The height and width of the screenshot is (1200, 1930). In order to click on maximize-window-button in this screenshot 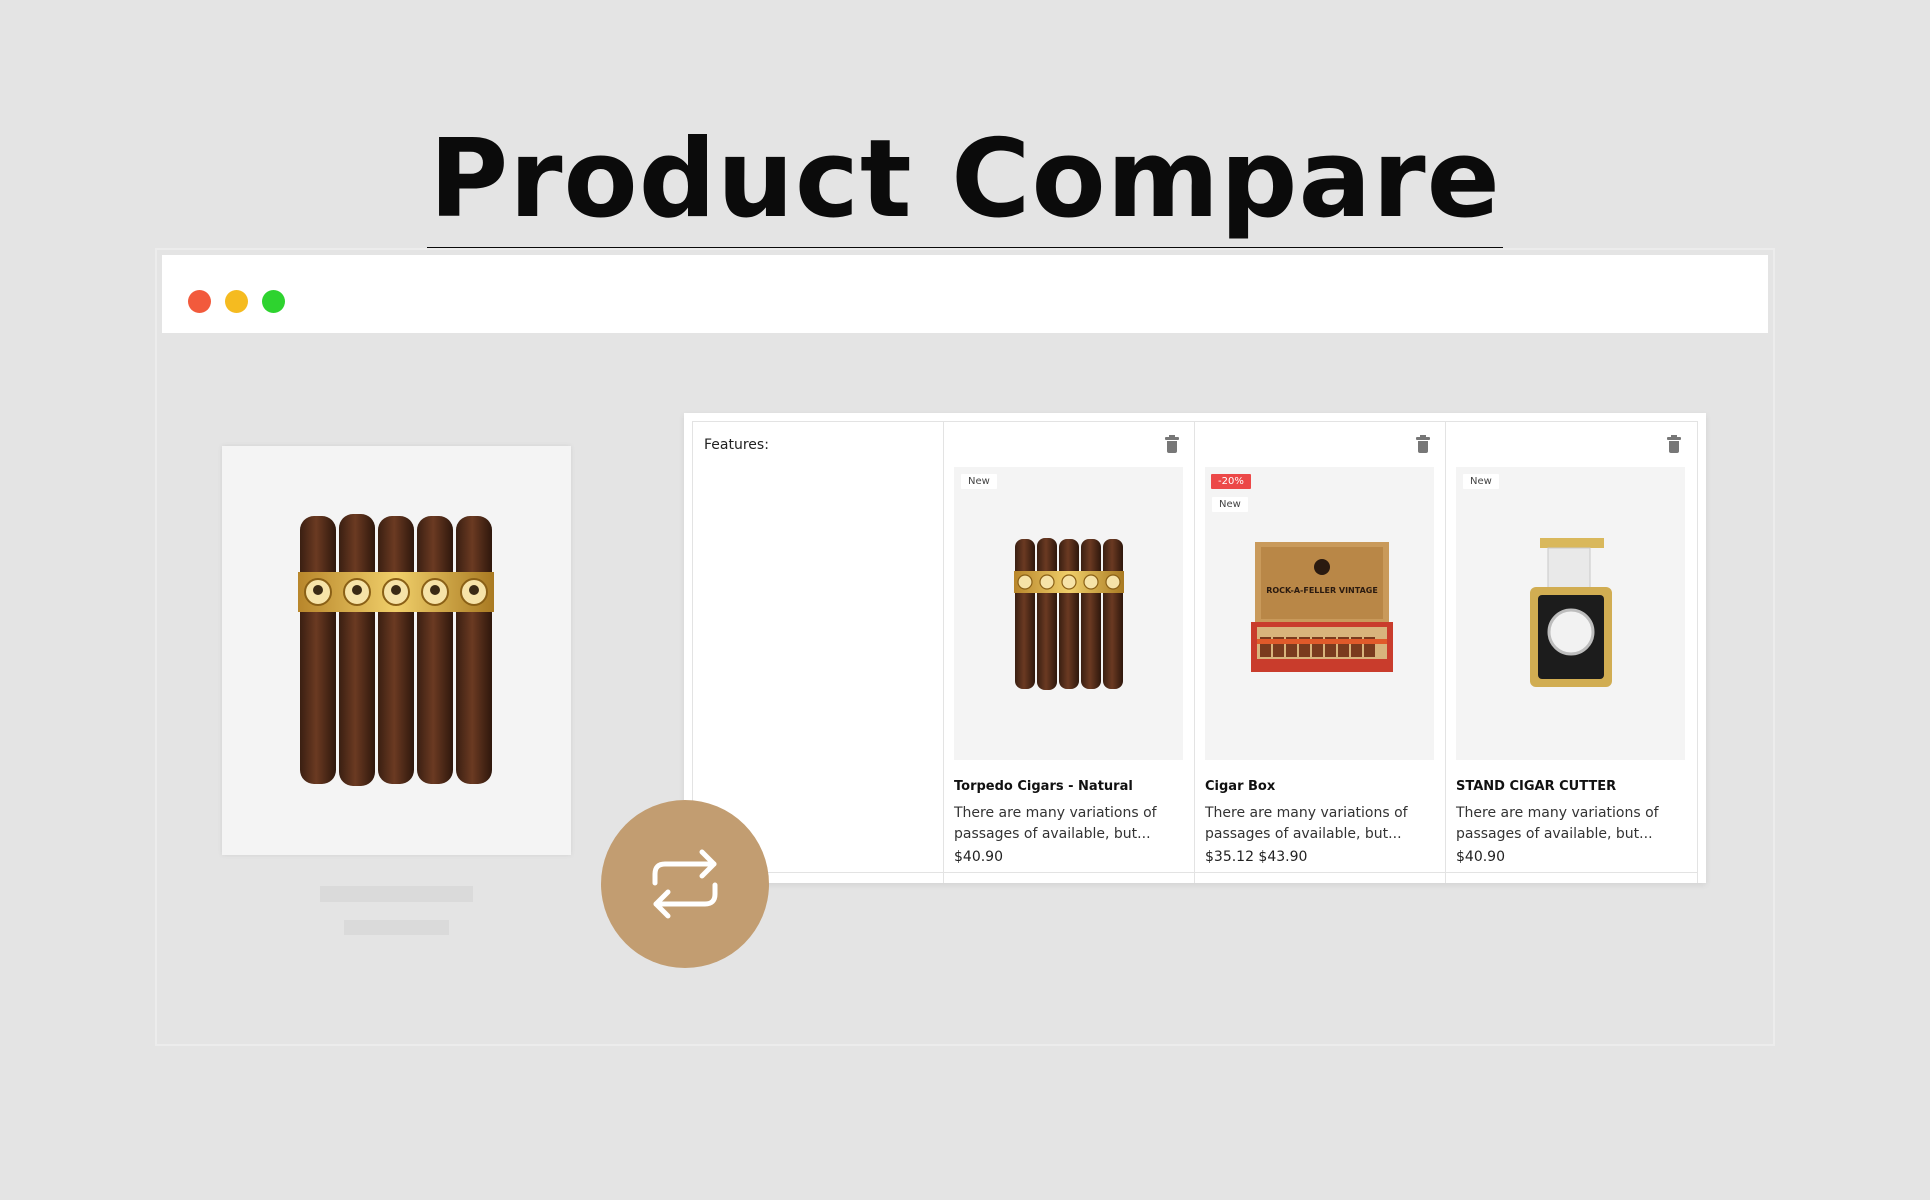, I will do `click(273, 301)`.